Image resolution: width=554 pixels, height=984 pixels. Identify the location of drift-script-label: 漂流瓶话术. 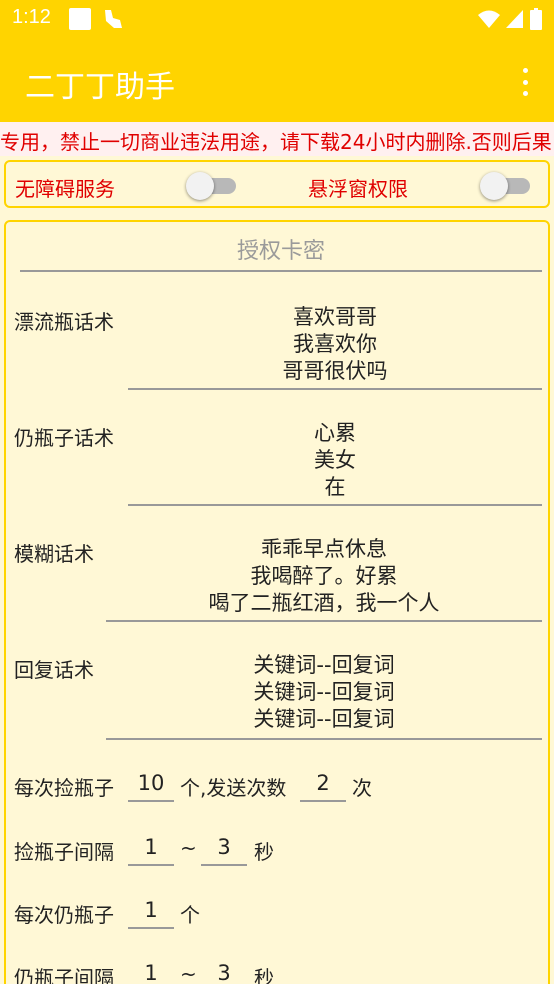
(64, 322).